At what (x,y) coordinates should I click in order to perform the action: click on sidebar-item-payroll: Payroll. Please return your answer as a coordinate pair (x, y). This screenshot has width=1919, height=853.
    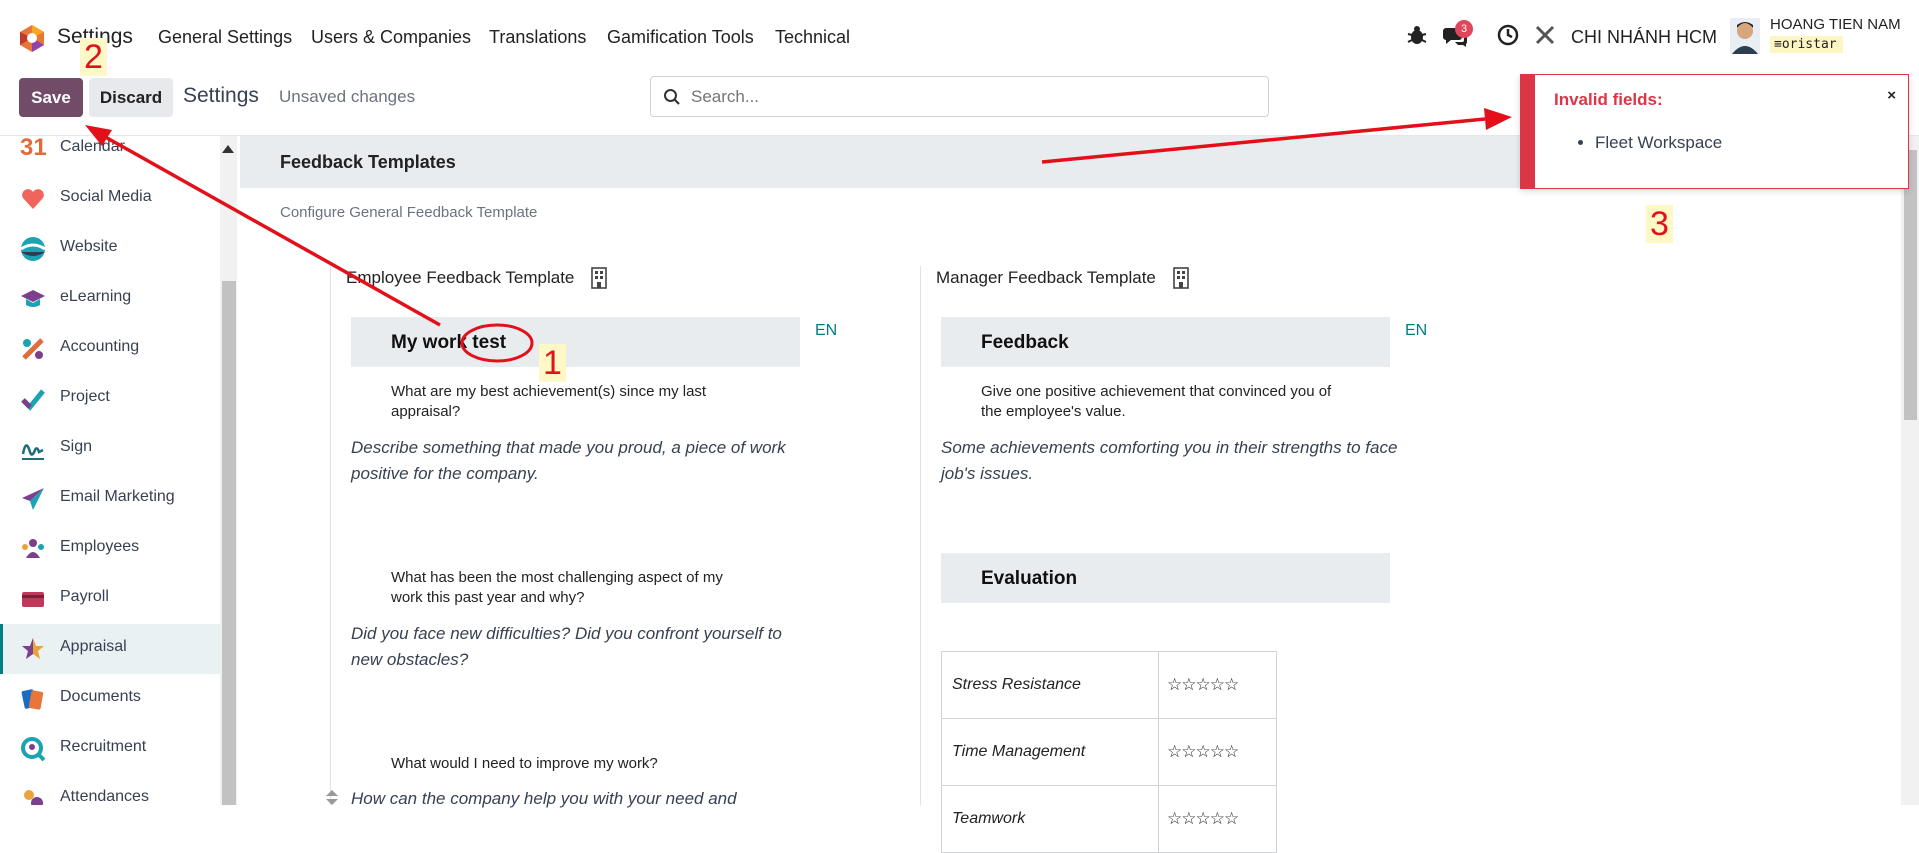
    Looking at the image, I should click on (110, 599).